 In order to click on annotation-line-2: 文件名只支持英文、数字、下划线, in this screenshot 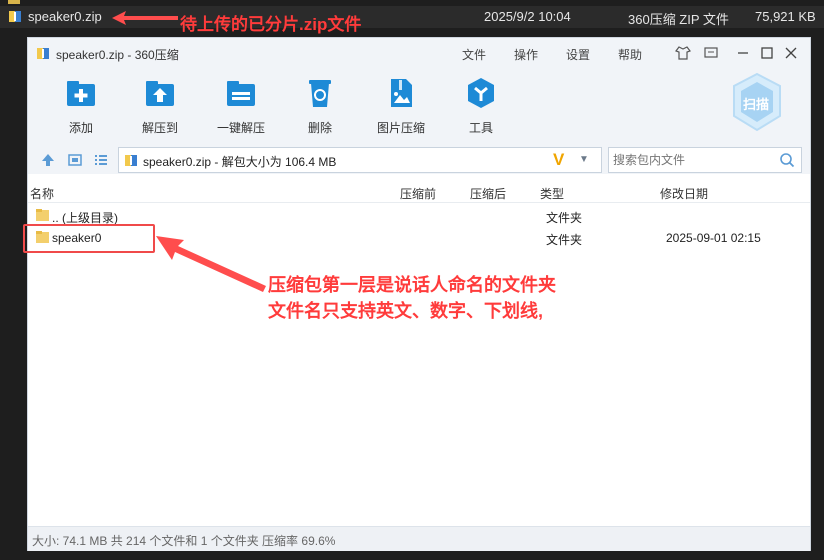, I will do `click(405, 311)`.